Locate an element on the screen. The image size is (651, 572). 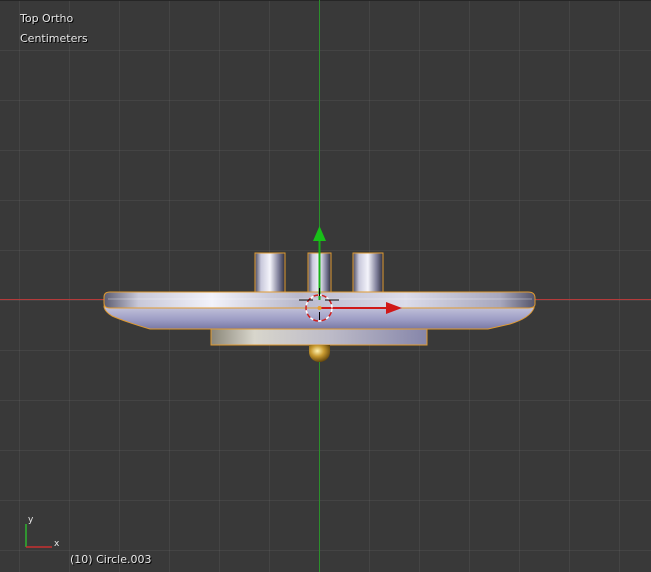
gold-rudder is located at coordinates (319, 353).